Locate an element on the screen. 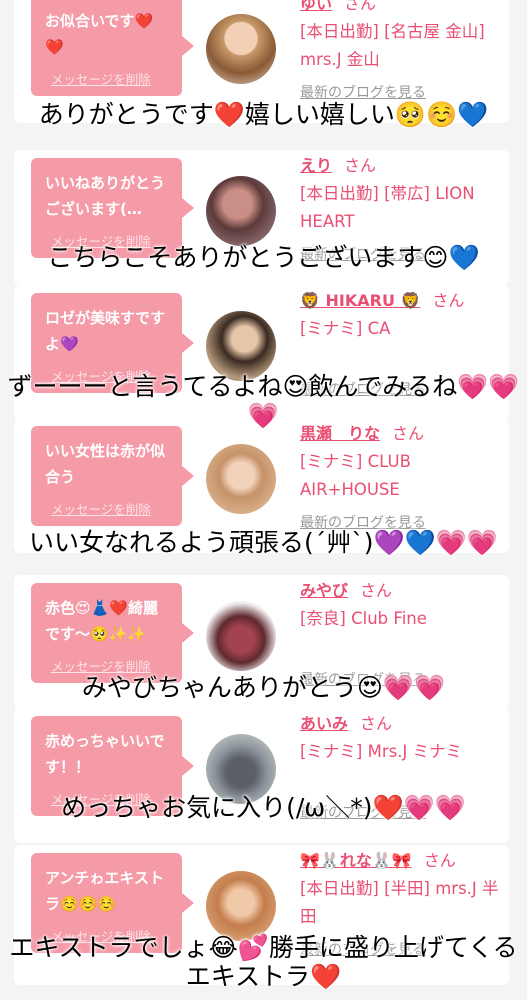 The width and height of the screenshot is (527, 1000). sender-name-line: みやび さん is located at coordinates (346, 589).